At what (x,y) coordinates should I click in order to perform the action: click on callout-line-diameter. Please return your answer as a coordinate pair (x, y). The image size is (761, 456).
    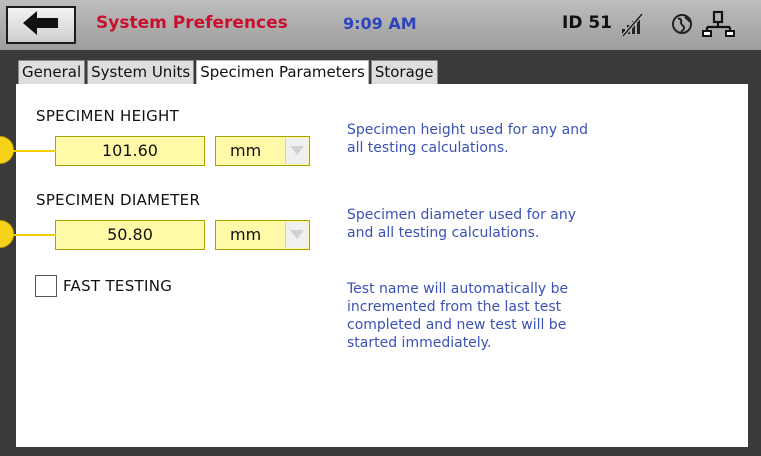
    Looking at the image, I should click on (34, 235).